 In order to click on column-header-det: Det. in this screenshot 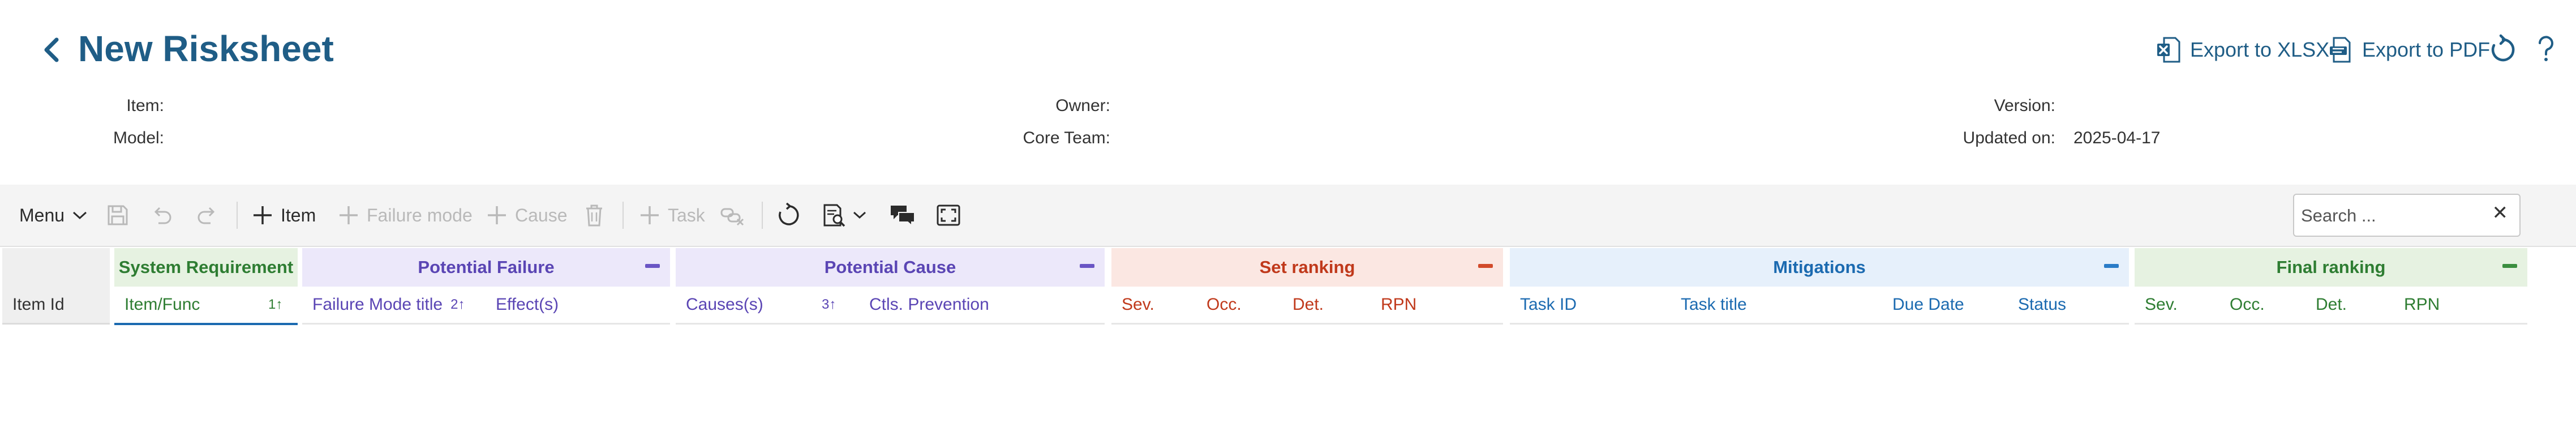, I will do `click(1308, 305)`.